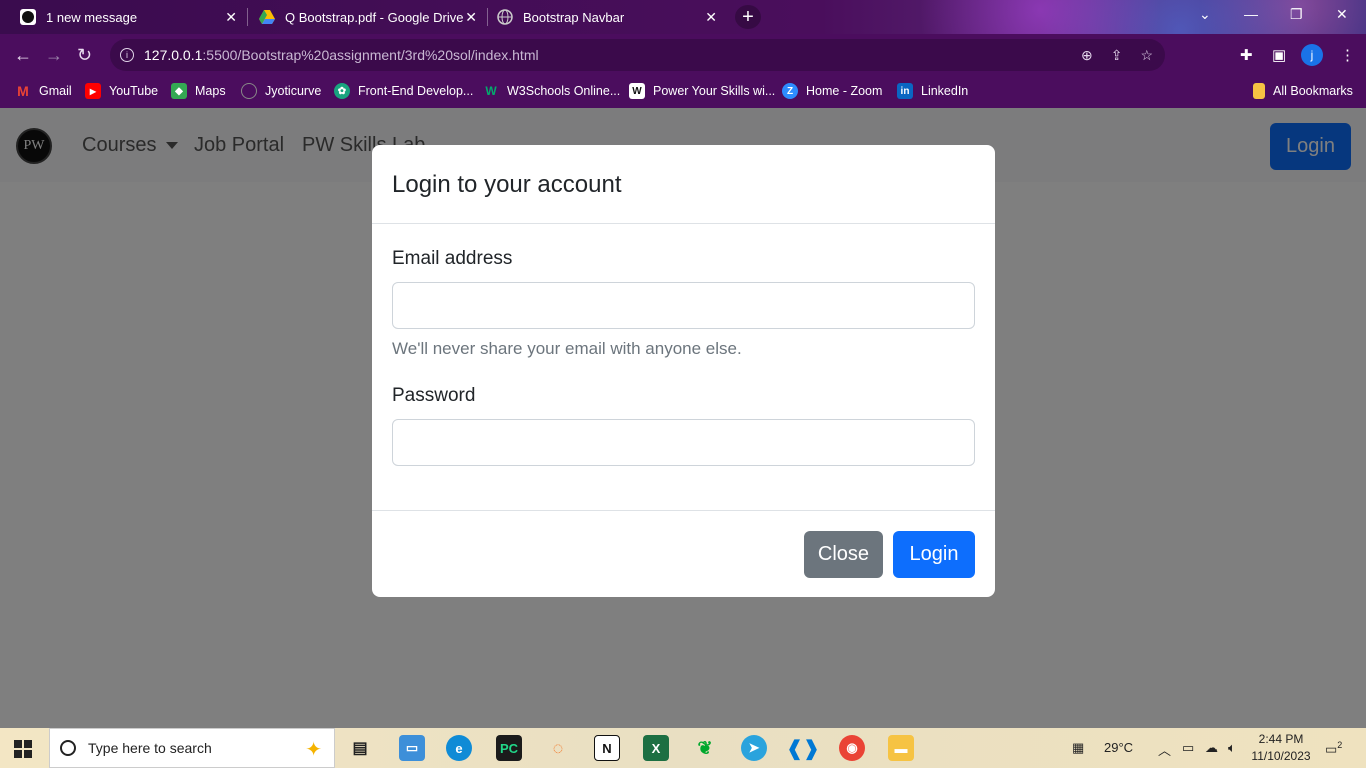 The width and height of the screenshot is (1366, 768). What do you see at coordinates (683, 442) in the screenshot?
I see `password-field` at bounding box center [683, 442].